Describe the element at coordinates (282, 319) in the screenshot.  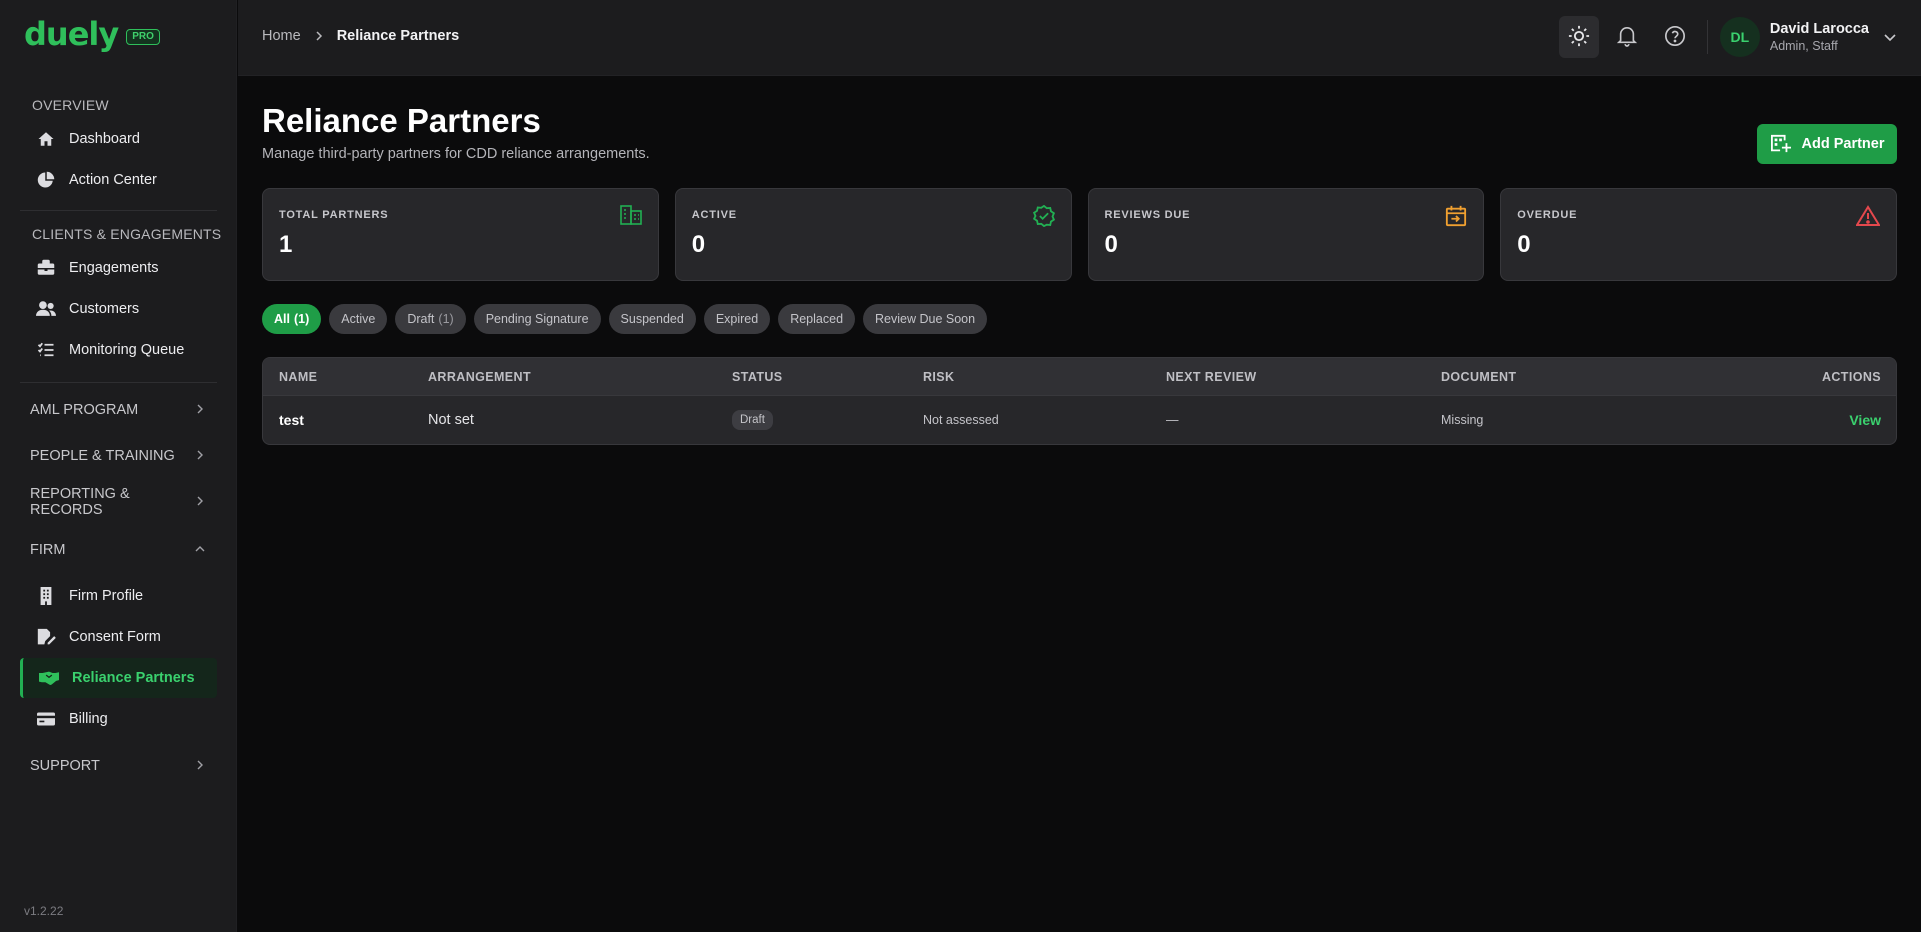
I see `chip-label: All` at that location.